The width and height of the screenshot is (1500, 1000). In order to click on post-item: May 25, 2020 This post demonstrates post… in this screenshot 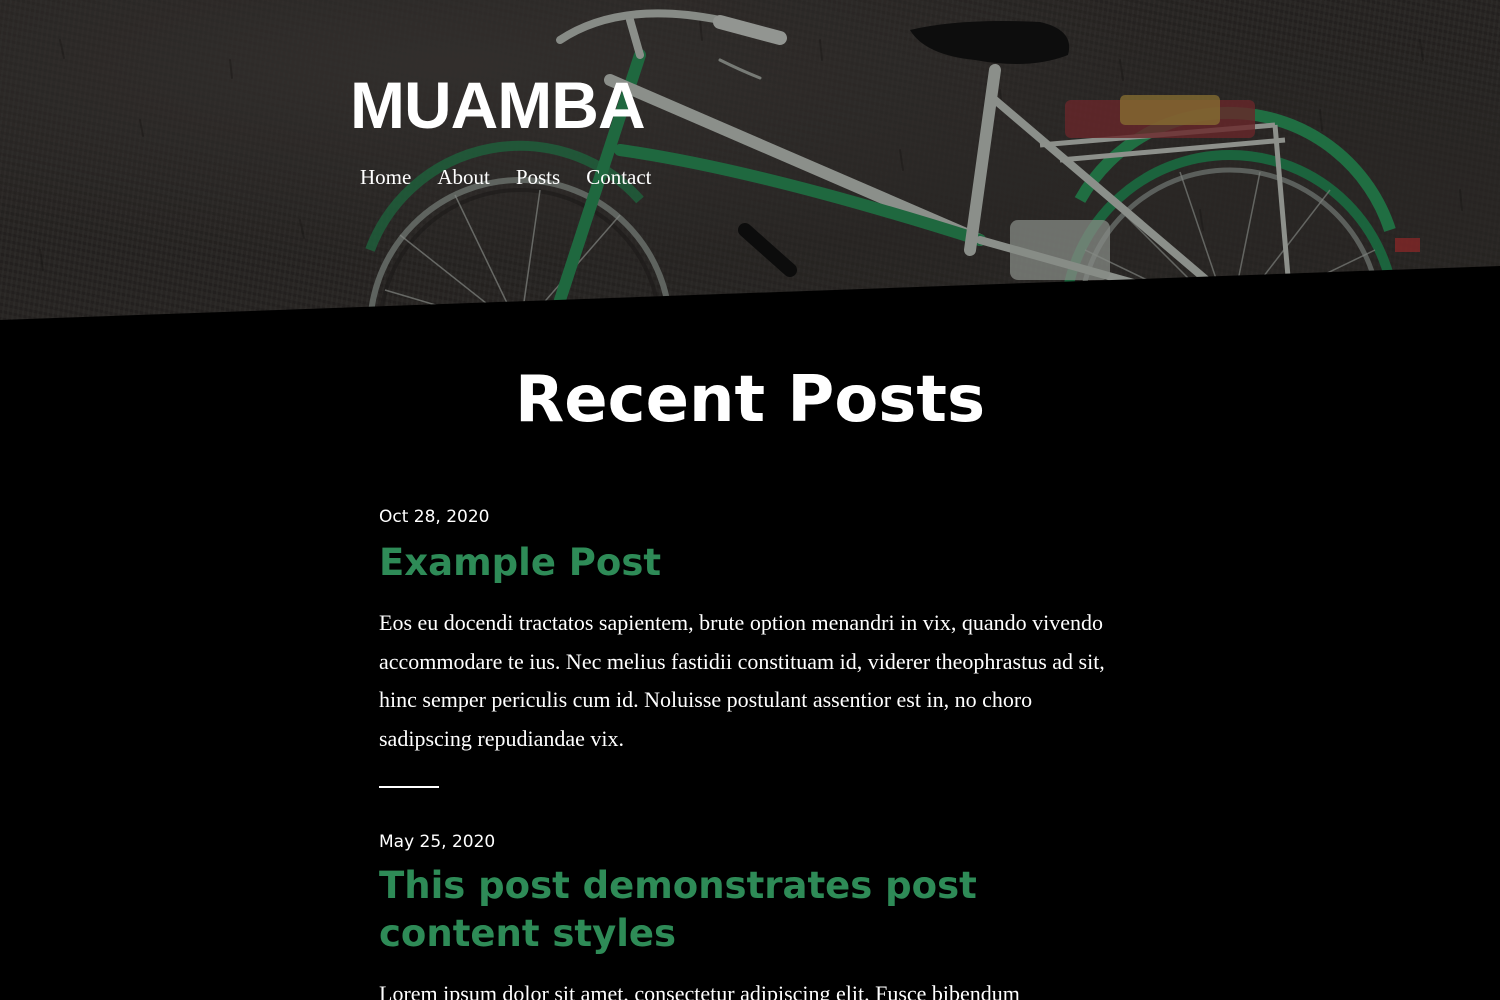, I will do `click(749, 915)`.